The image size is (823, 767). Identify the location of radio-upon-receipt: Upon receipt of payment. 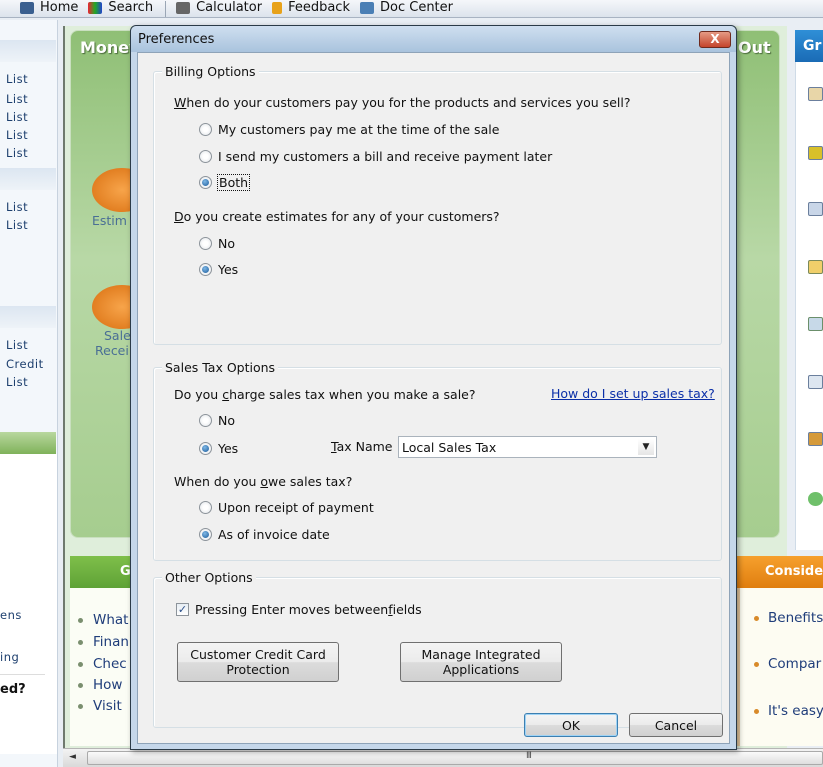
(286, 507).